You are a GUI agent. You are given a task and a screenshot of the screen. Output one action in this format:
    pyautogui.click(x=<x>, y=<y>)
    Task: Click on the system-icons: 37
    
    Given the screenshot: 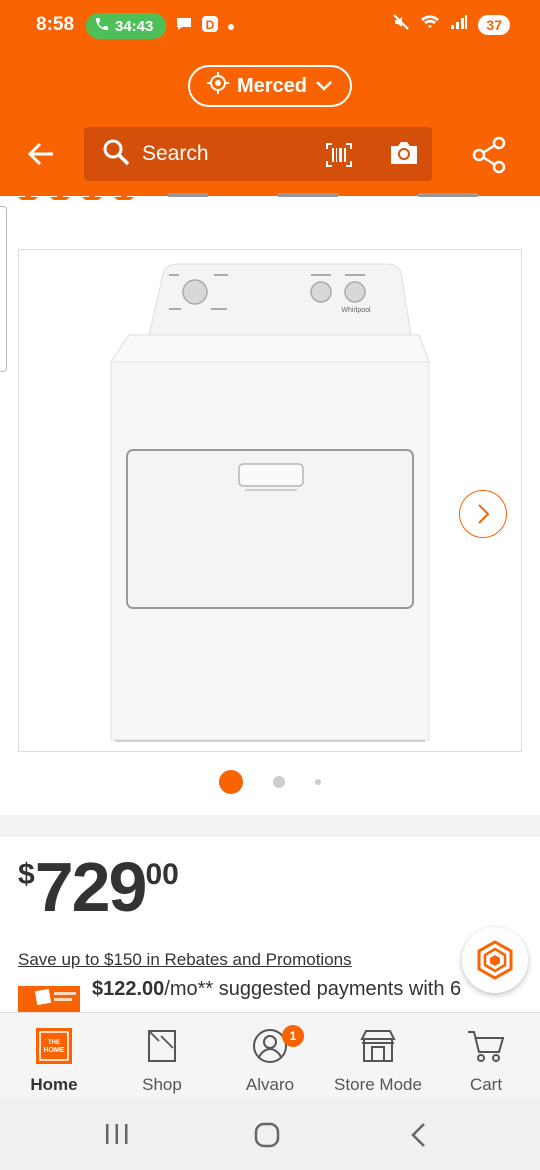 What is the action you would take?
    pyautogui.click(x=451, y=24)
    